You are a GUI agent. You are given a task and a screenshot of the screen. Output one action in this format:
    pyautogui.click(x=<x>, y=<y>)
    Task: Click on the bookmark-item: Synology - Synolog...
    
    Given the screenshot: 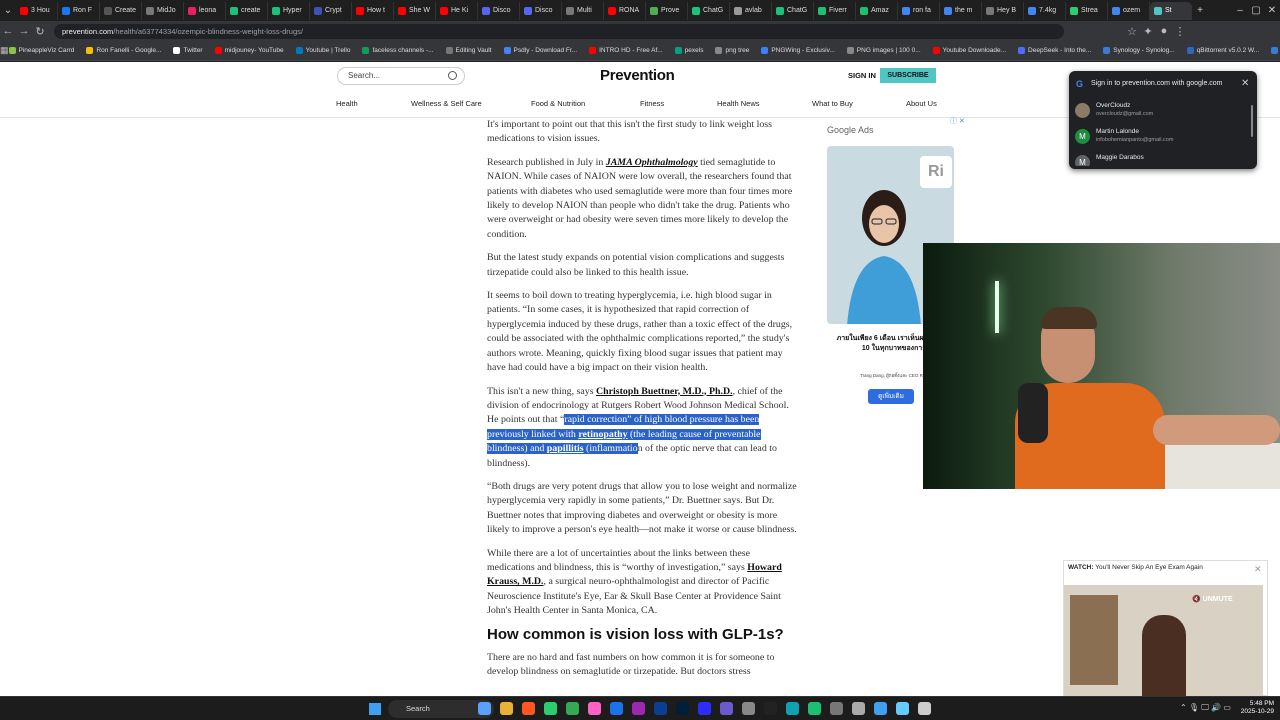 What is the action you would take?
    pyautogui.click(x=1139, y=50)
    